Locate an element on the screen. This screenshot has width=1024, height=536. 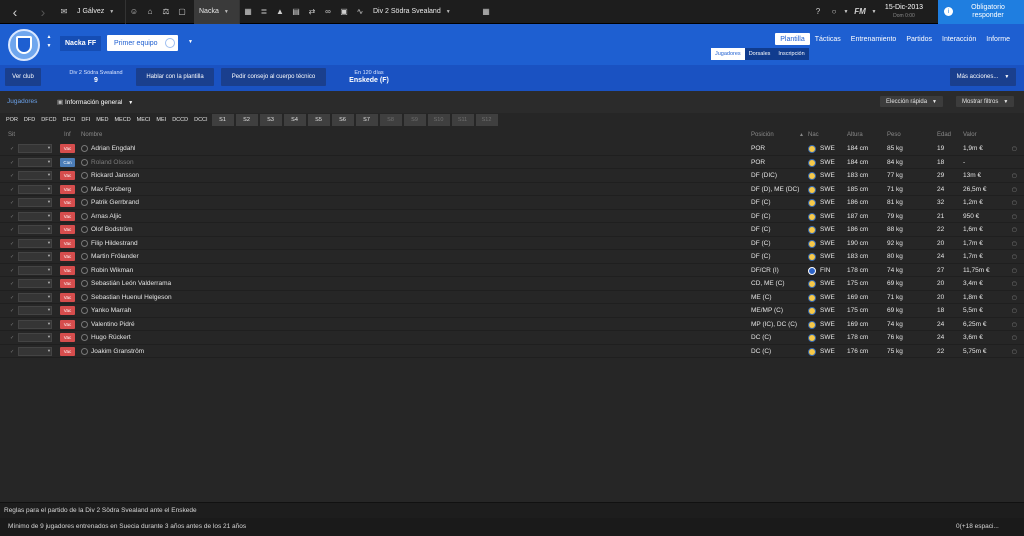
squad-s5: S5 is located at coordinates (318, 120).